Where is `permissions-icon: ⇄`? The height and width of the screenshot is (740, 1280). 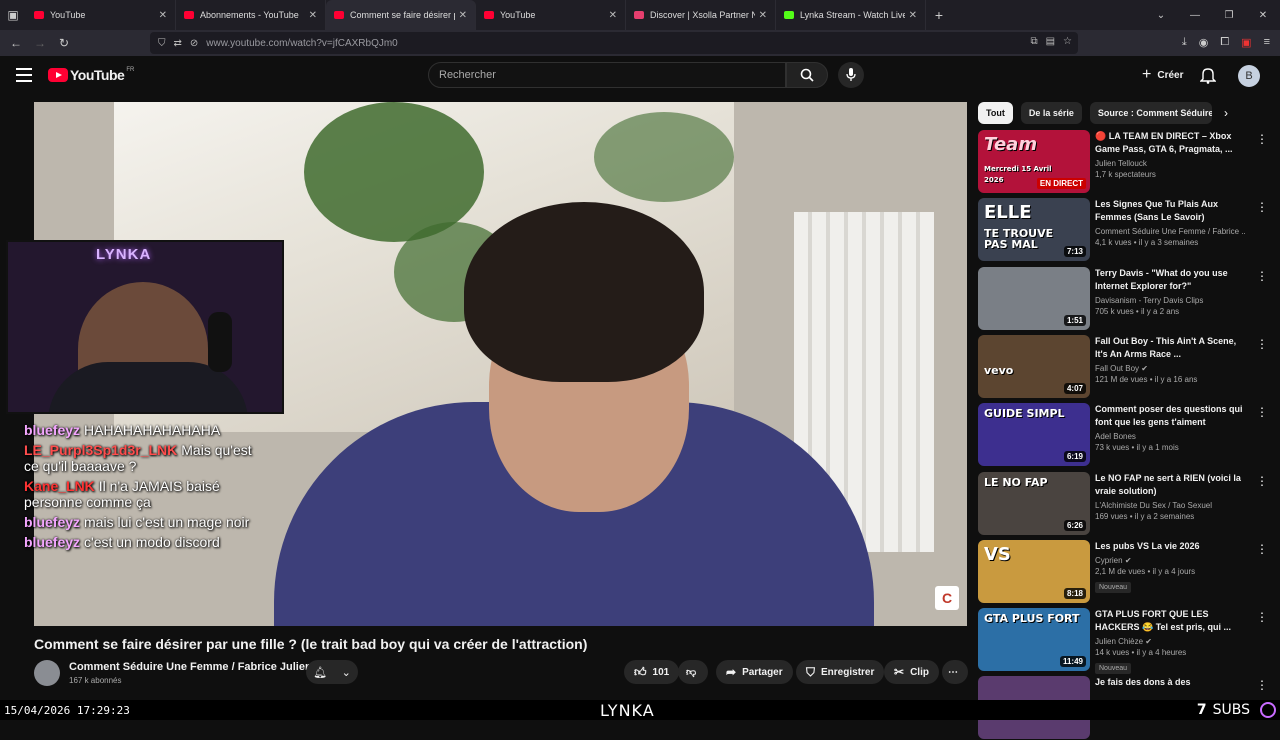
permissions-icon: ⇄ is located at coordinates (178, 43).